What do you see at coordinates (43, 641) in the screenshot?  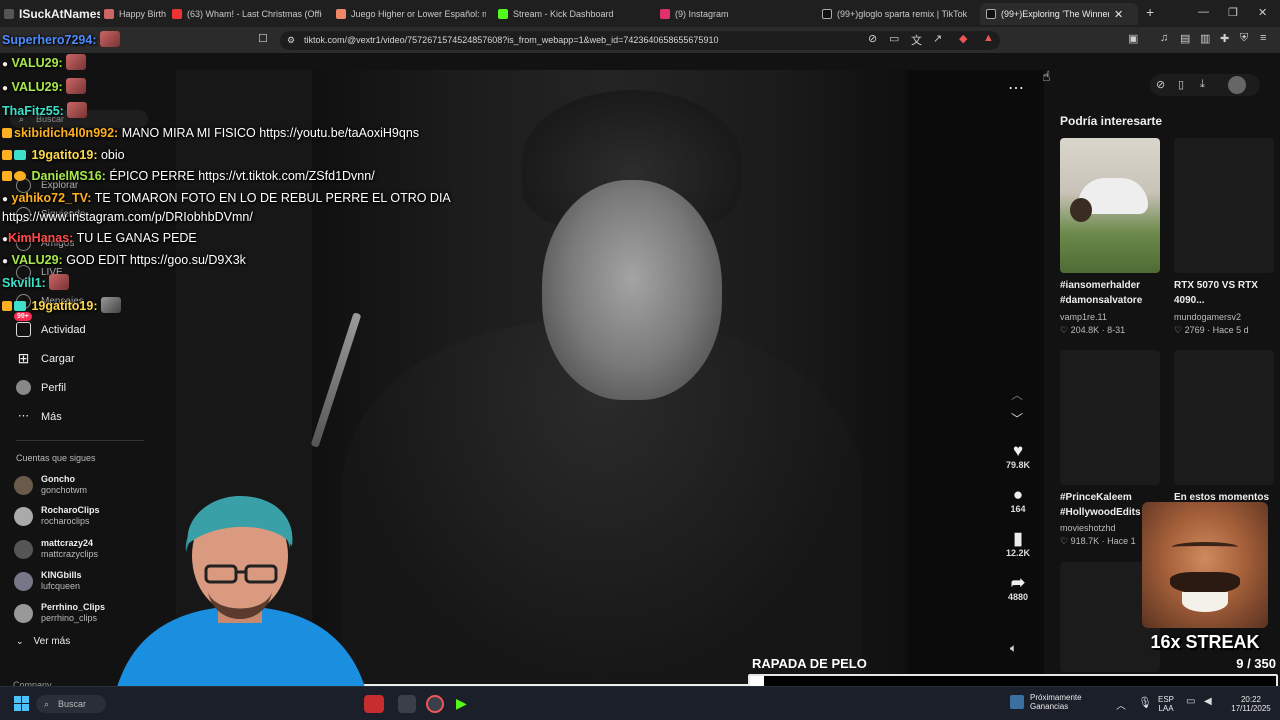 I see `see-more-button: ⌄ Ver más` at bounding box center [43, 641].